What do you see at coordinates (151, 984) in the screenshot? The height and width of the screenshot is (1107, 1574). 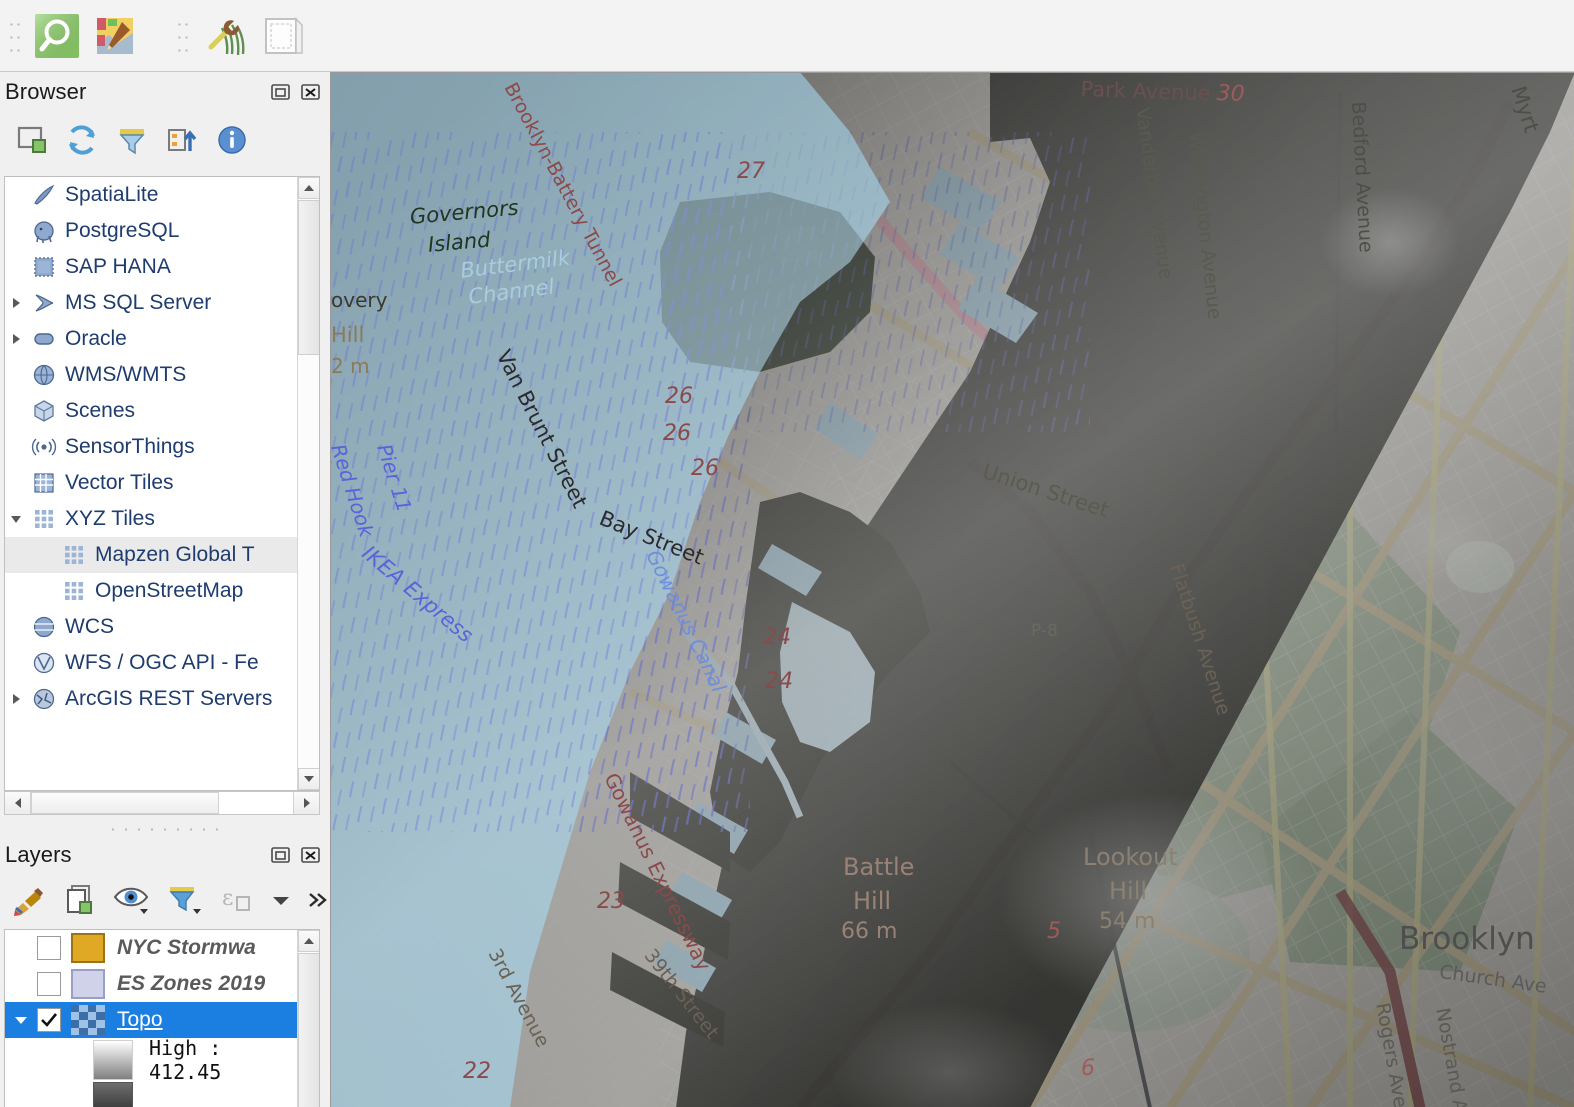 I see `layer-item-es-zones-2019: ES Zones 2019` at bounding box center [151, 984].